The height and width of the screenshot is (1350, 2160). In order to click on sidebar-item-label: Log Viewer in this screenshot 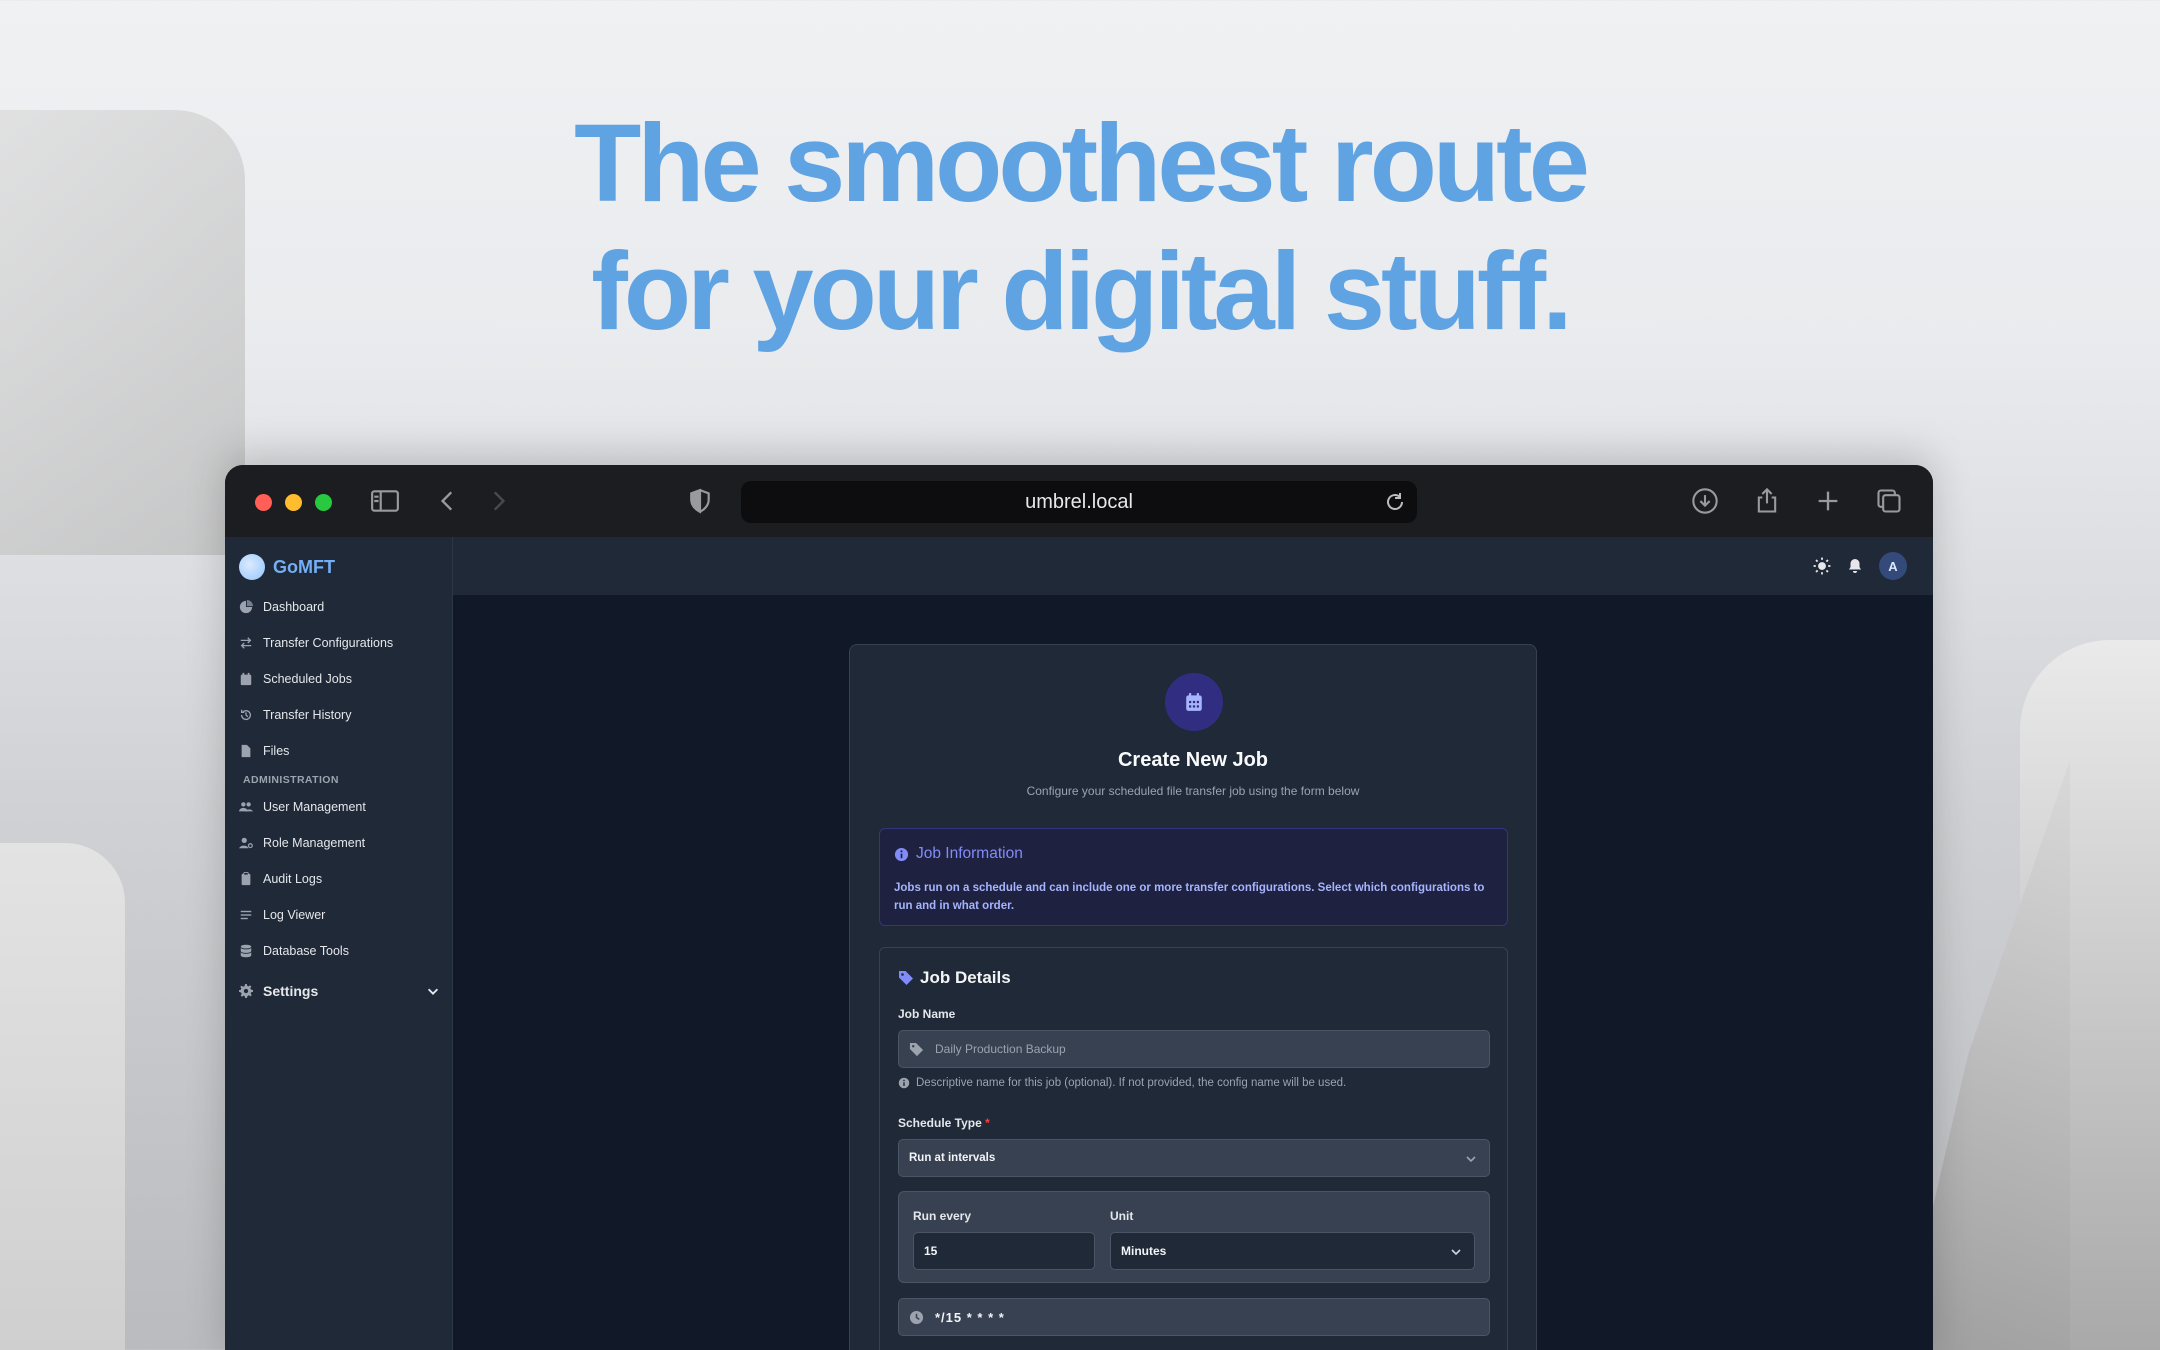, I will do `click(294, 915)`.